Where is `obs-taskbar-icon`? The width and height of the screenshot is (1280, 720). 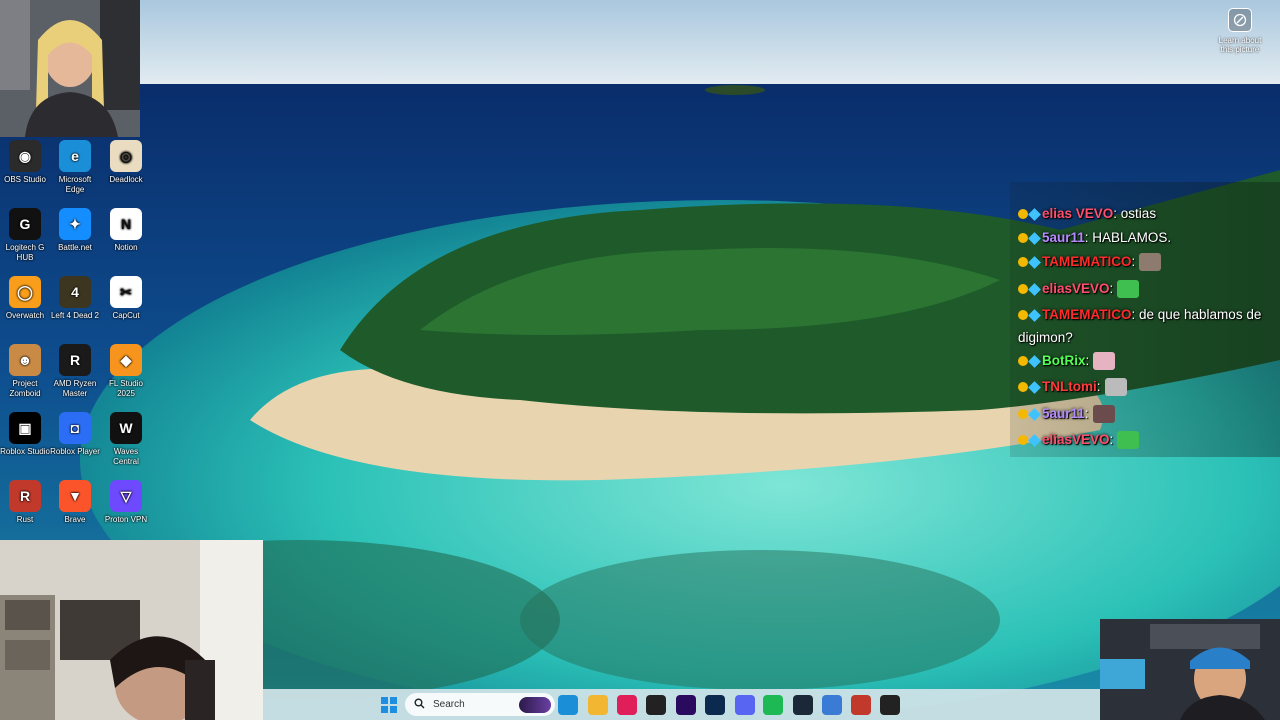
obs-taskbar-icon is located at coordinates (890, 705).